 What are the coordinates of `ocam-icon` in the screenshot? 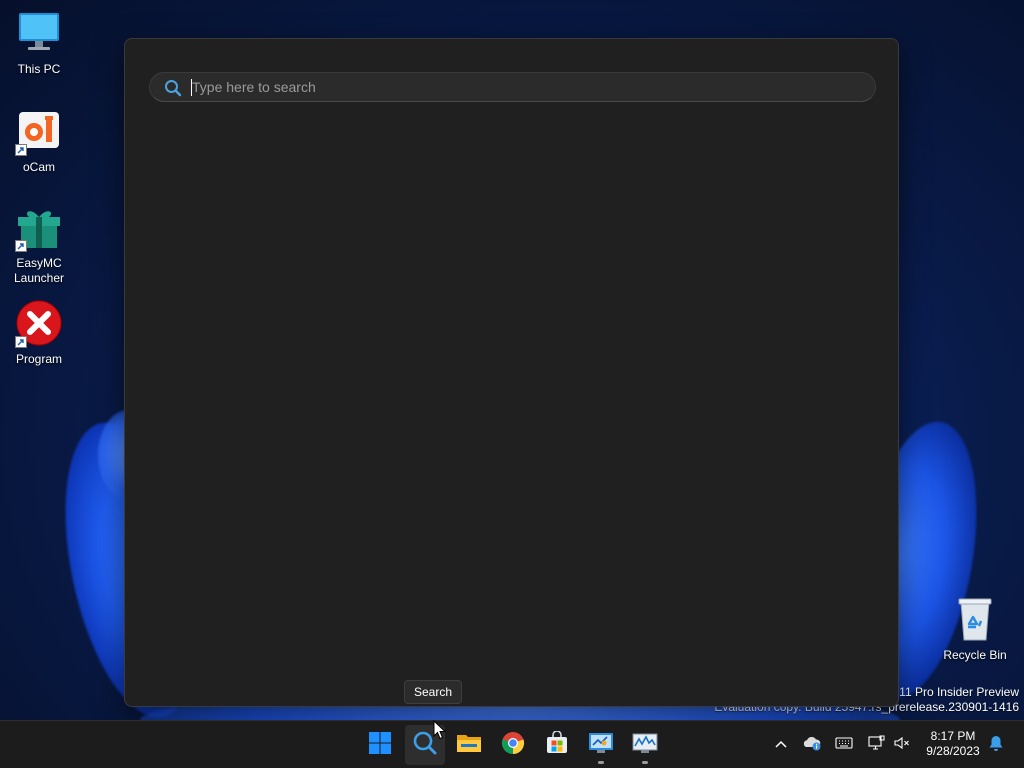 It's located at (39, 132).